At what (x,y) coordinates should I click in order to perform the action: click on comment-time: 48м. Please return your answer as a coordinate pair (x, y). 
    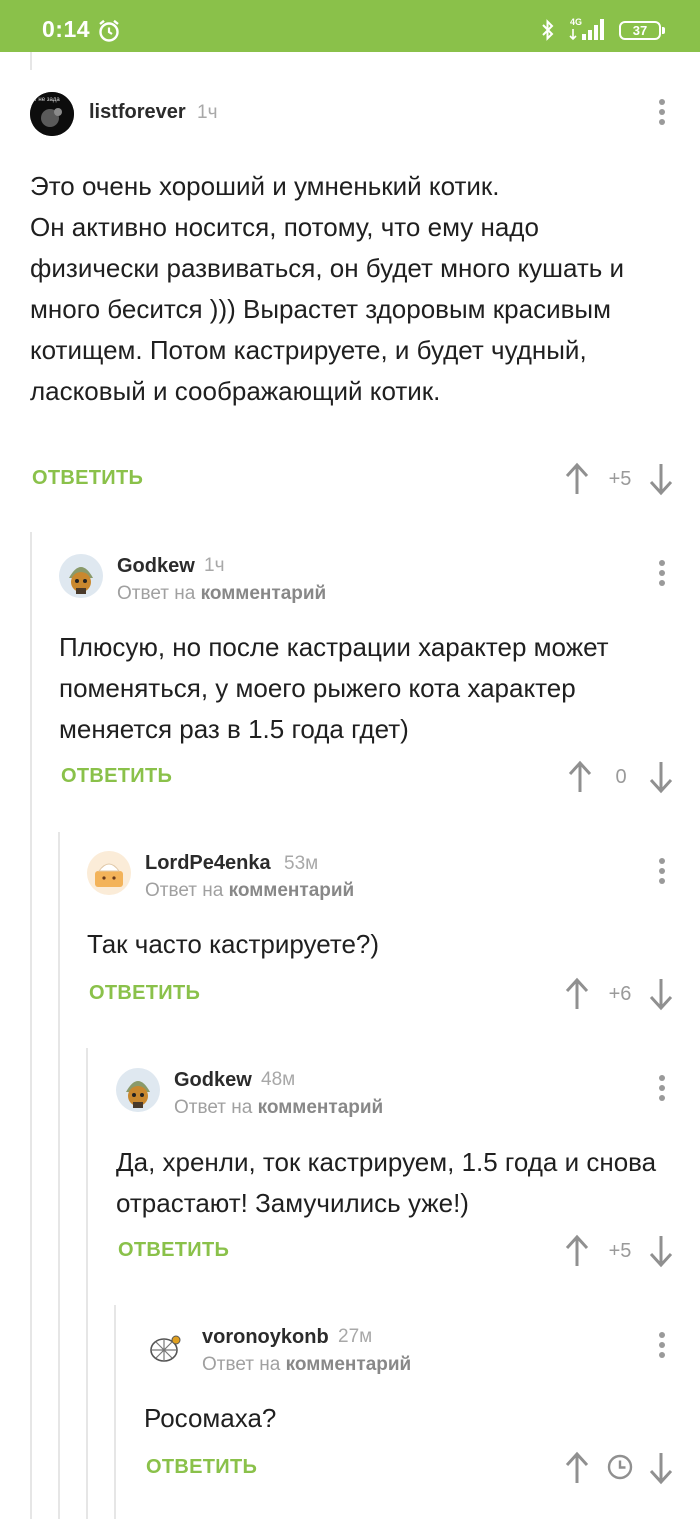
    Looking at the image, I should click on (278, 1079).